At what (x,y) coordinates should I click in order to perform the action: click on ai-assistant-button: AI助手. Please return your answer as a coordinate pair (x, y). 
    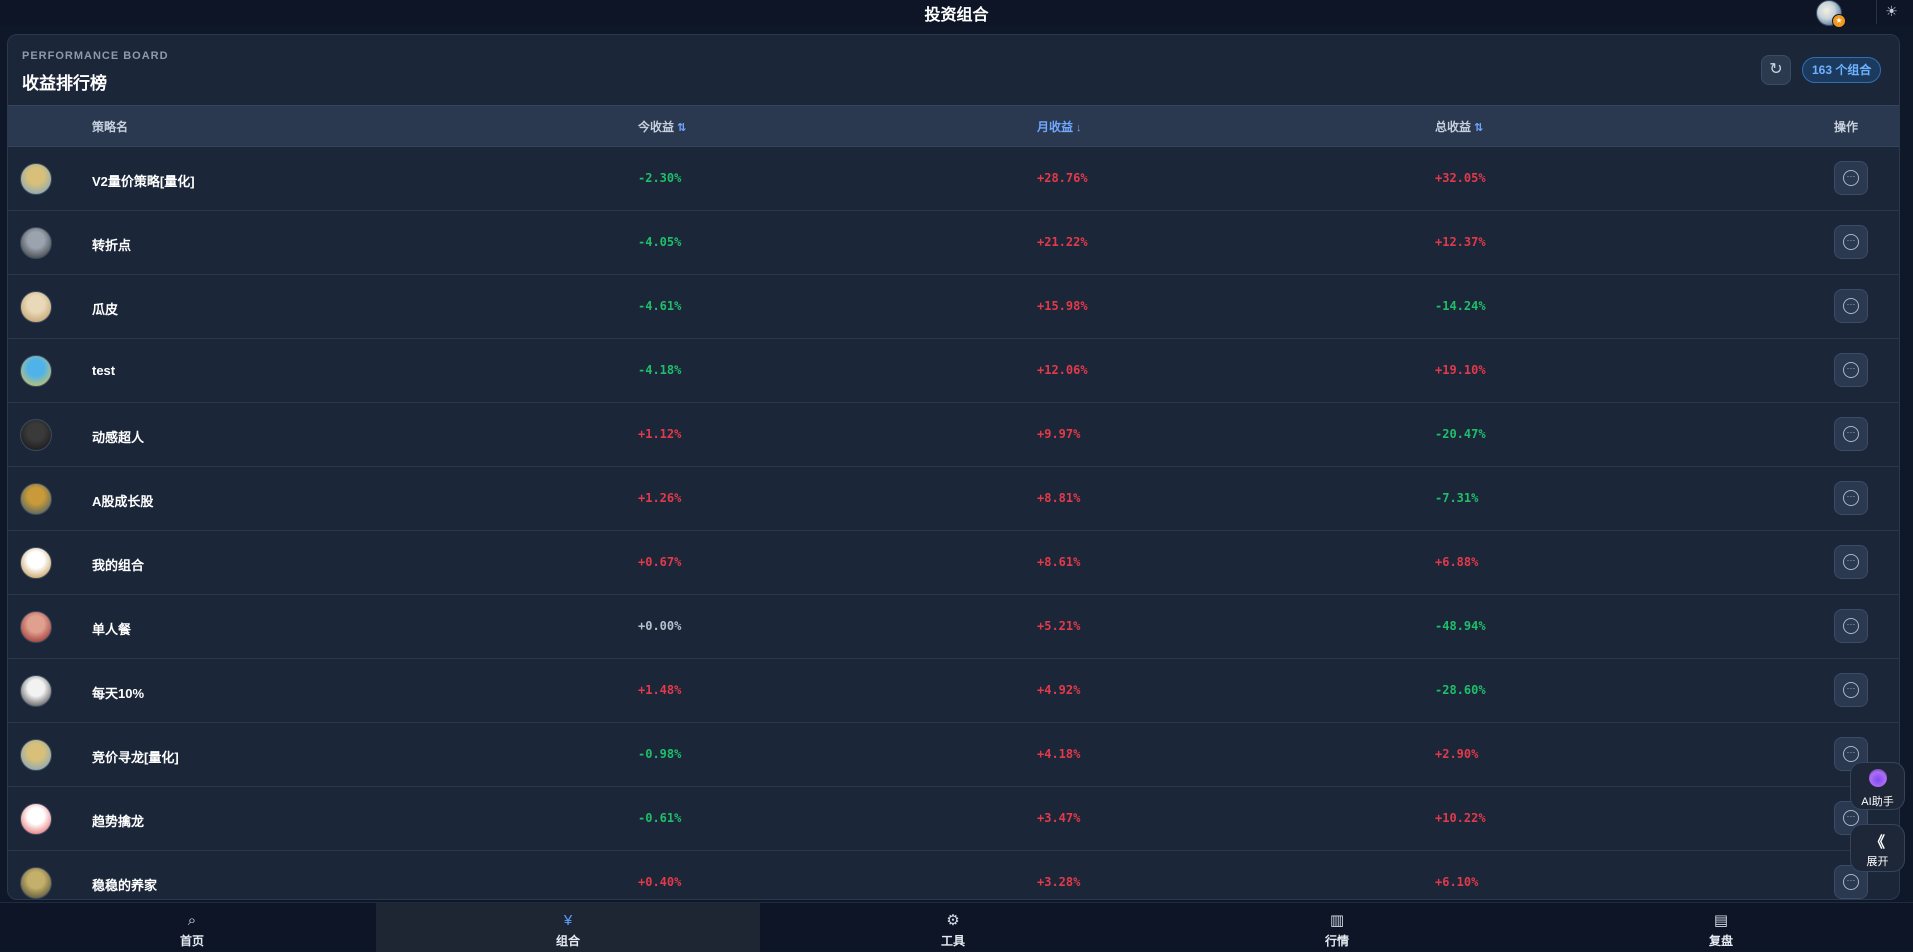
    Looking at the image, I should click on (1877, 786).